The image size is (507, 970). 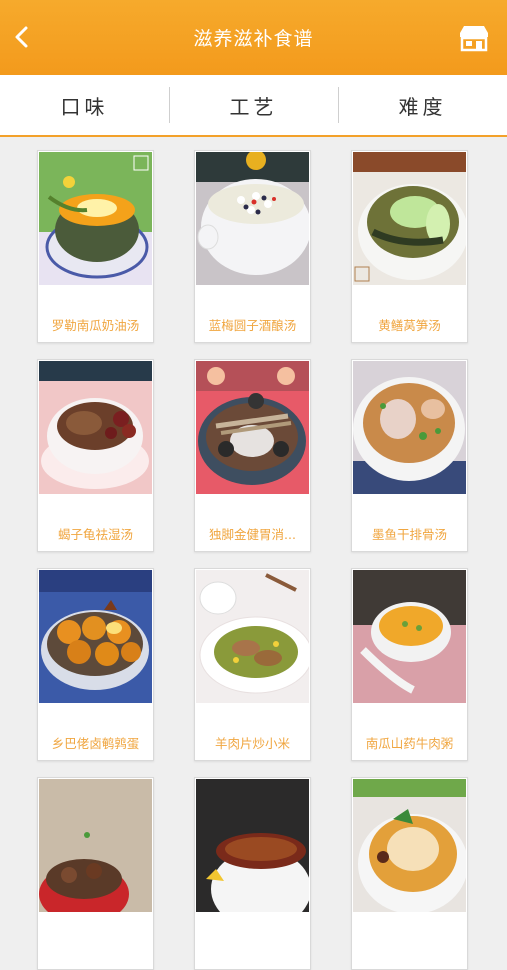 I want to click on recipe-card: 乡巴佬卤鹌鹑蛋, so click(x=95, y=664).